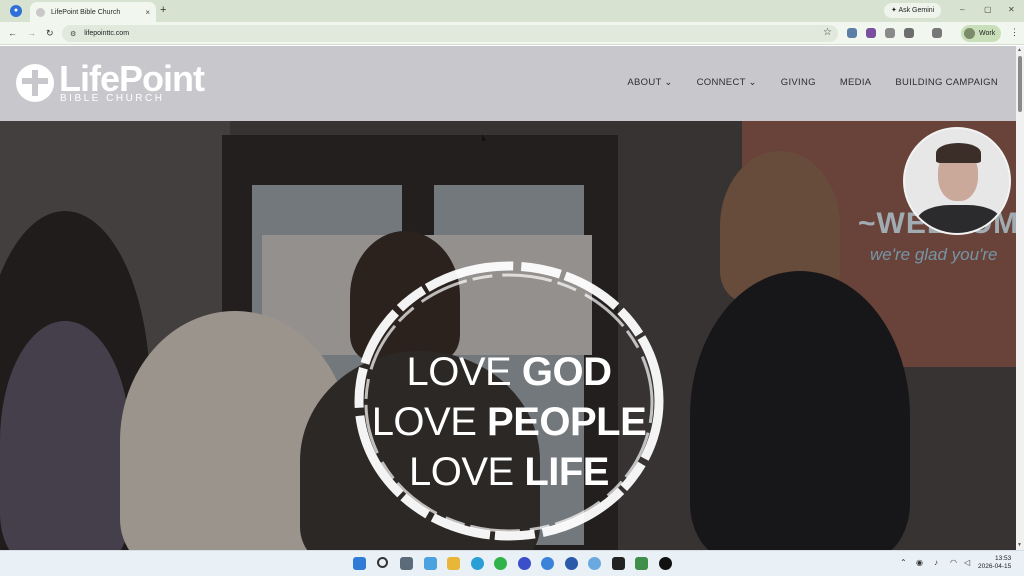 This screenshot has height=576, width=1024. What do you see at coordinates (547, 563) in the screenshot?
I see `chrome-icon` at bounding box center [547, 563].